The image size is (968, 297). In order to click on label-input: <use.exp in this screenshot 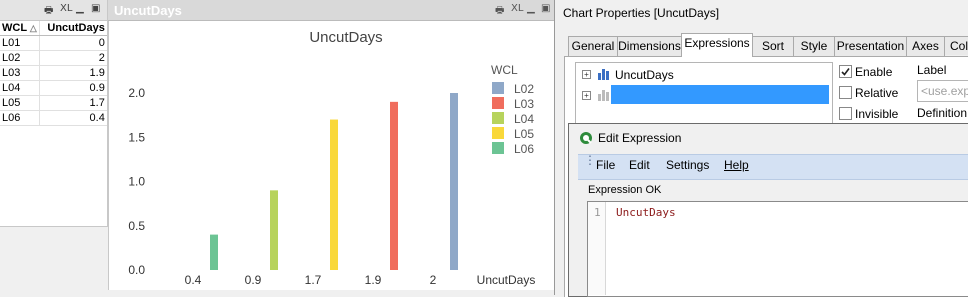, I will do `click(942, 91)`.